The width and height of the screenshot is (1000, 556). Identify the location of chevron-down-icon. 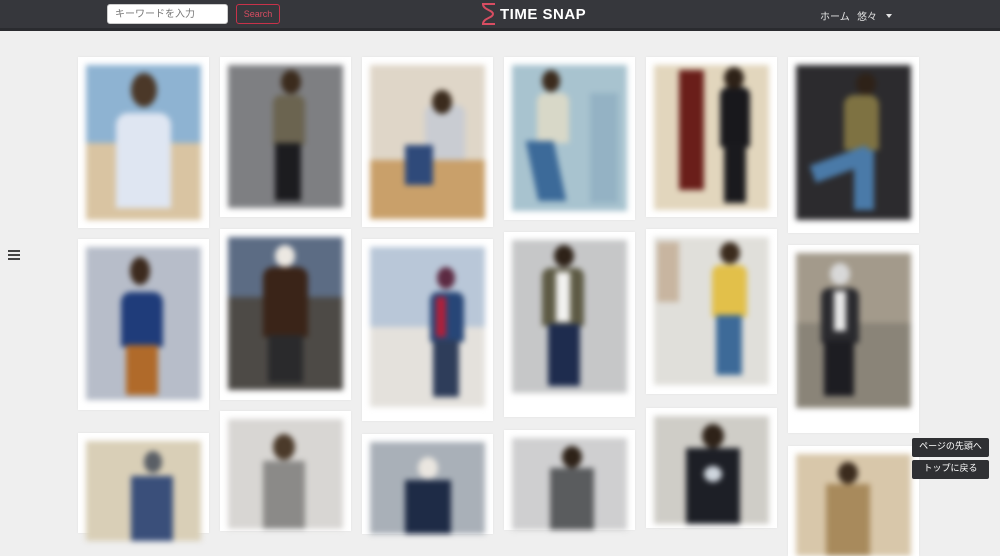
(889, 15).